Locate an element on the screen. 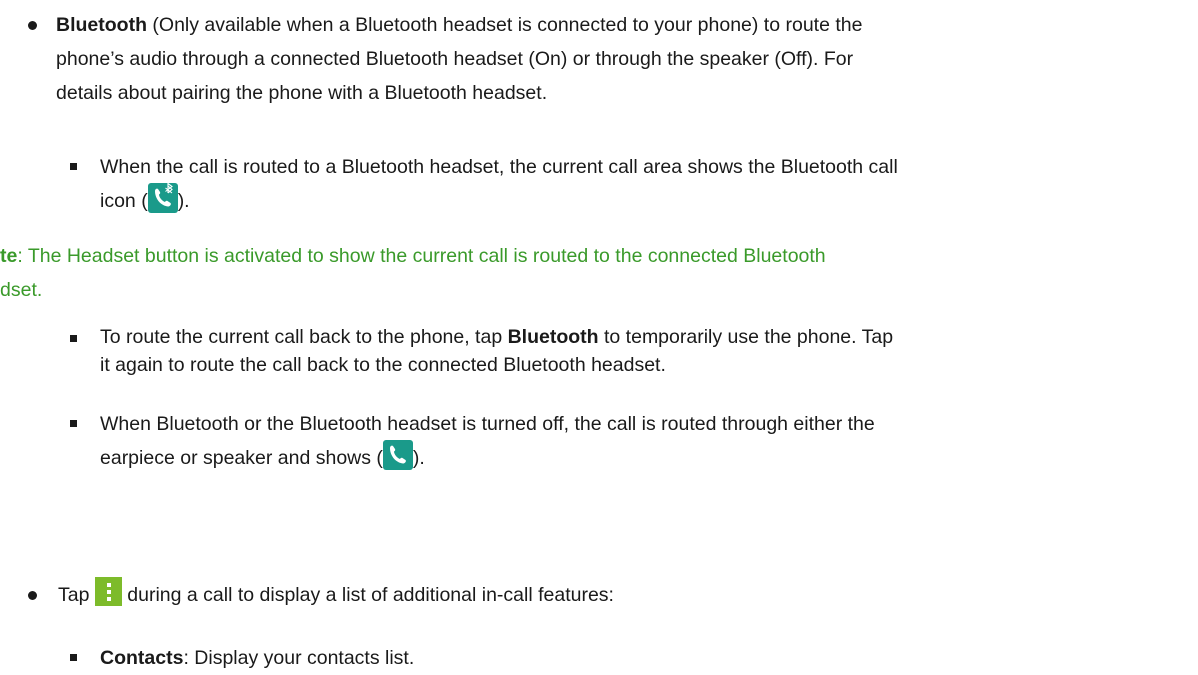  bluetooth-call-icon is located at coordinates (162, 197).